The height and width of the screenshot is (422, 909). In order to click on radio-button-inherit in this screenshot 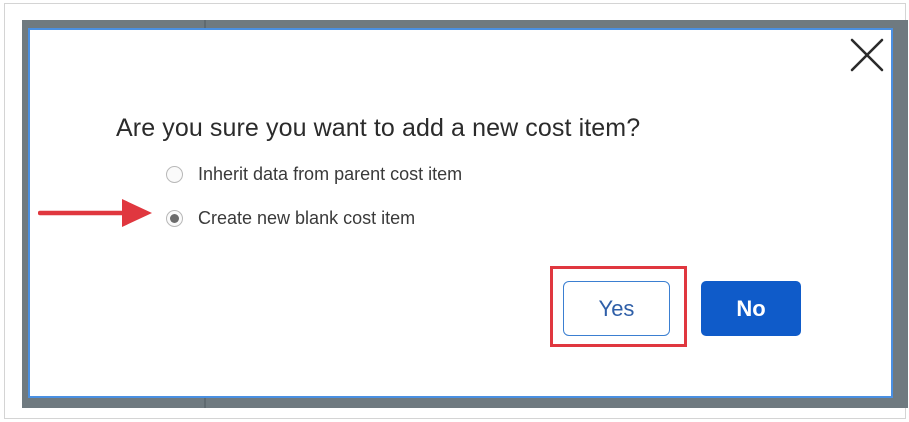, I will do `click(174, 174)`.